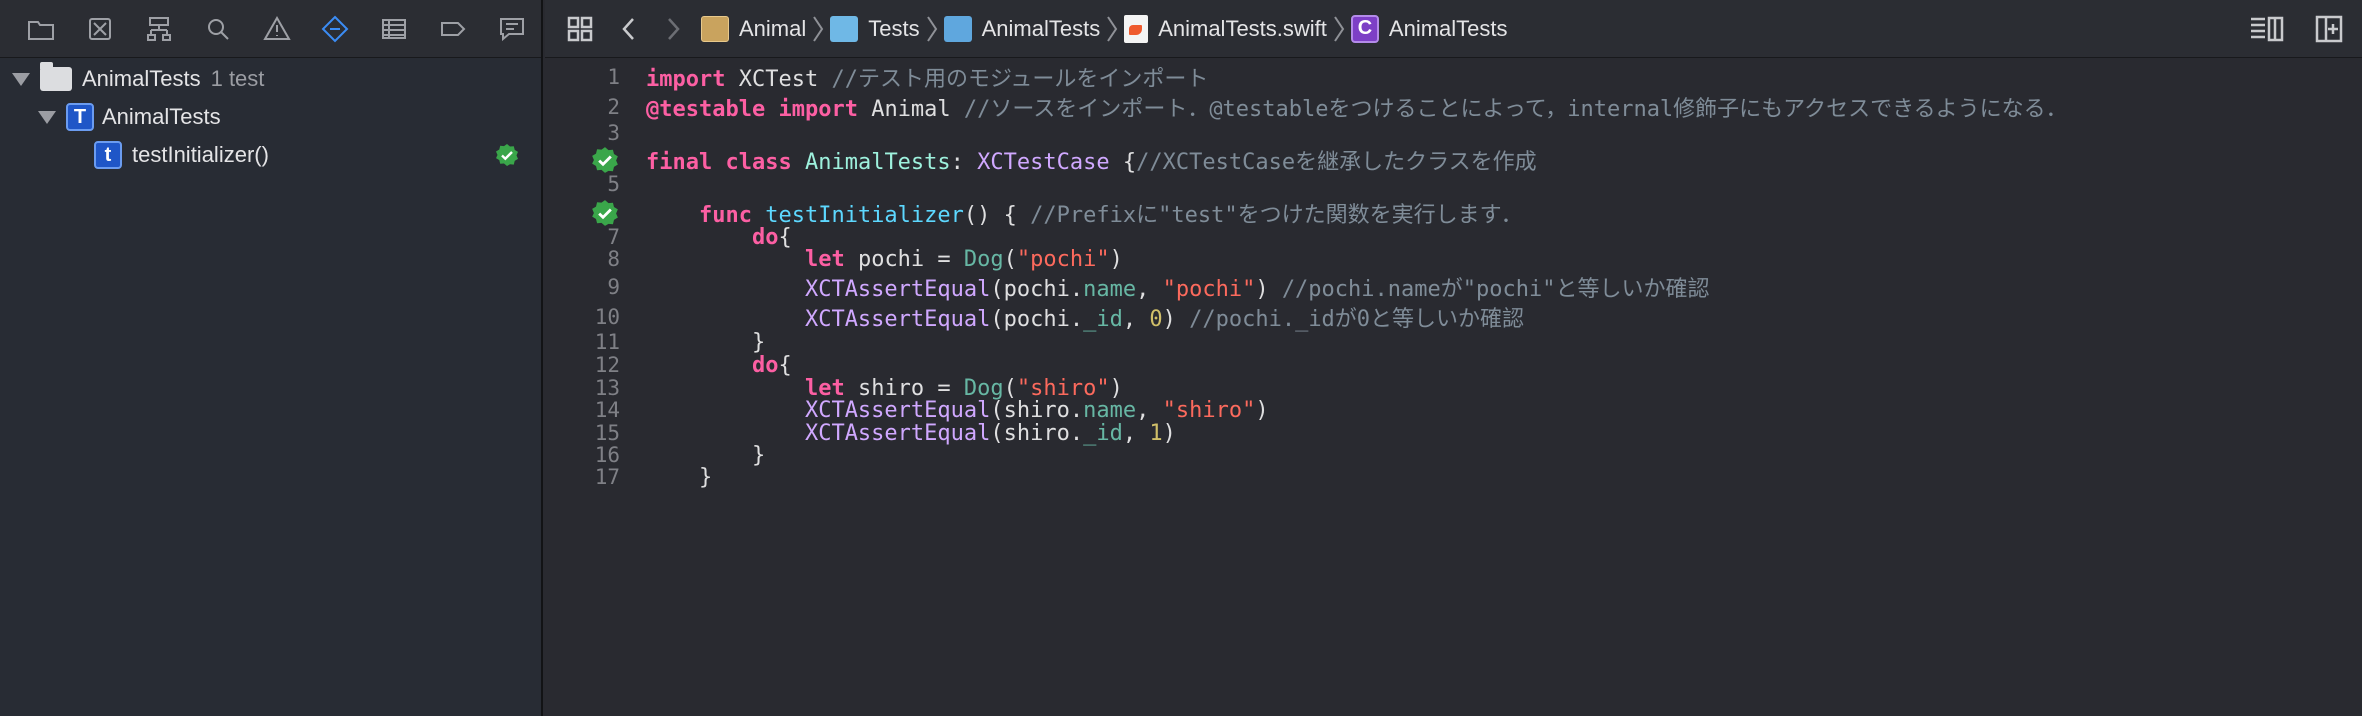  I want to click on line-number: 17, so click(607, 477).